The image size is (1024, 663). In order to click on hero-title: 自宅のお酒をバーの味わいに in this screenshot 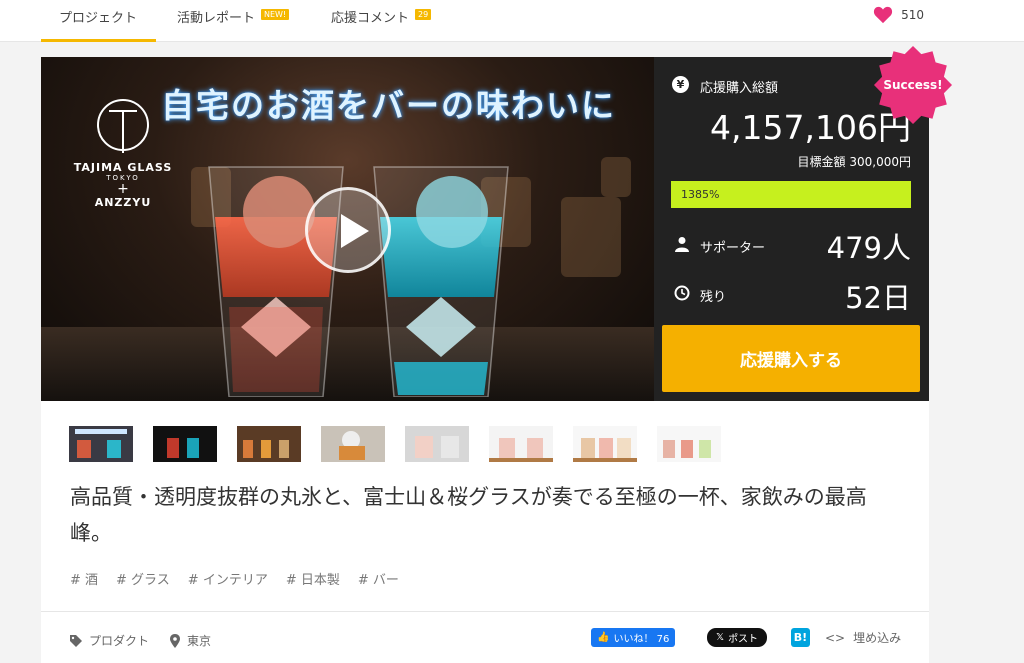, I will do `click(388, 105)`.